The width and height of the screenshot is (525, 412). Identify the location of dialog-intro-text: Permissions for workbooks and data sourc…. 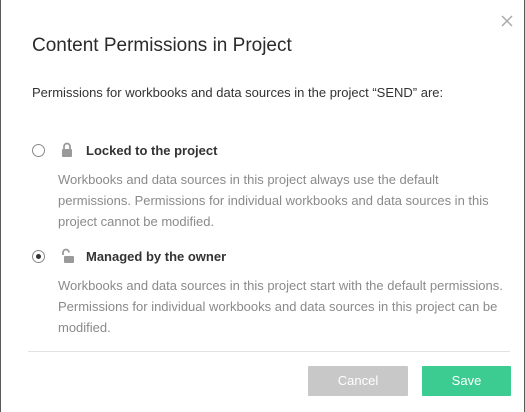
(238, 92).